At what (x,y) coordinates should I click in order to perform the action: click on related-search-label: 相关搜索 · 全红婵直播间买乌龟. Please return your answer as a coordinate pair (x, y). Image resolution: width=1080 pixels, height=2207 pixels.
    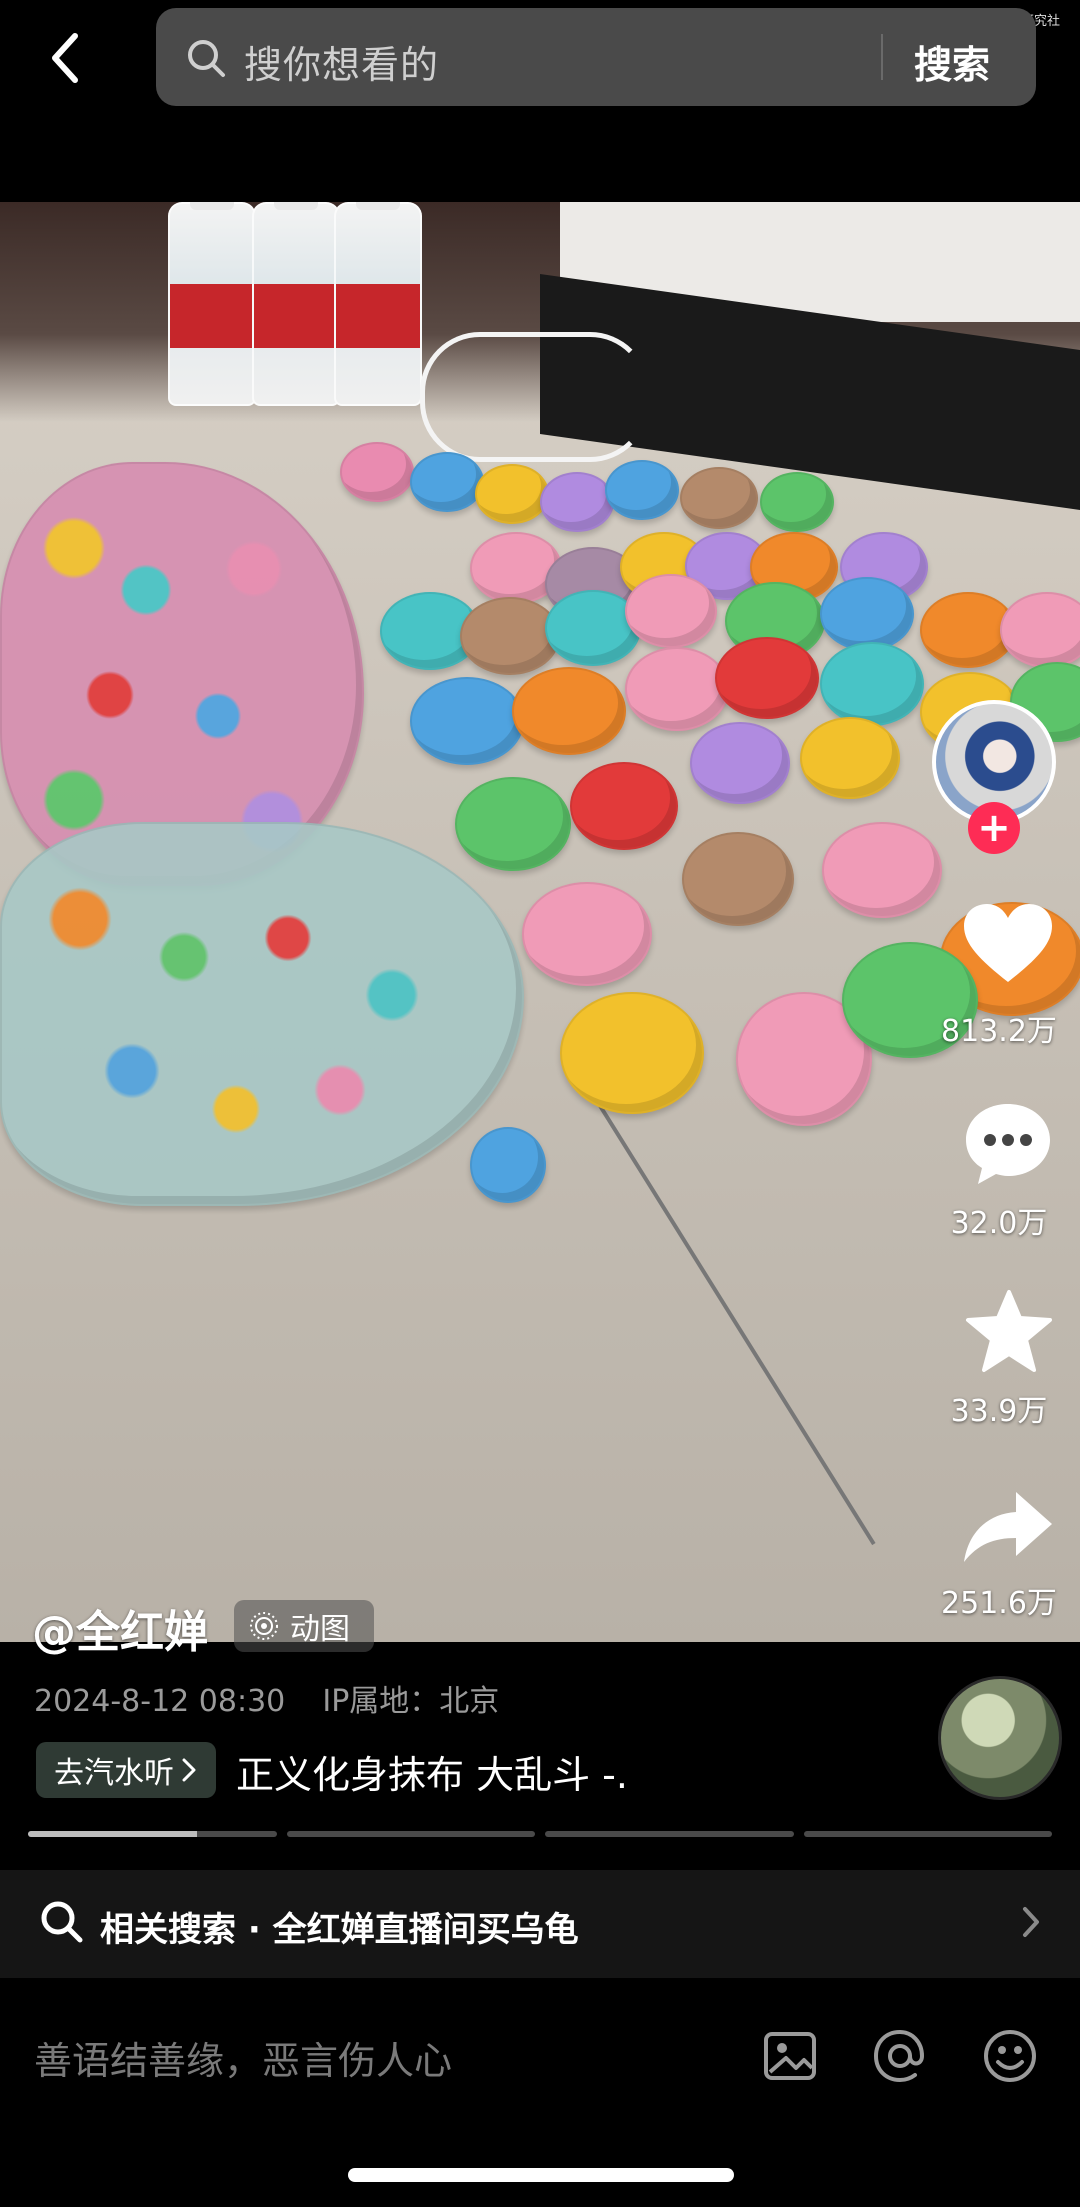
    Looking at the image, I should click on (339, 1930).